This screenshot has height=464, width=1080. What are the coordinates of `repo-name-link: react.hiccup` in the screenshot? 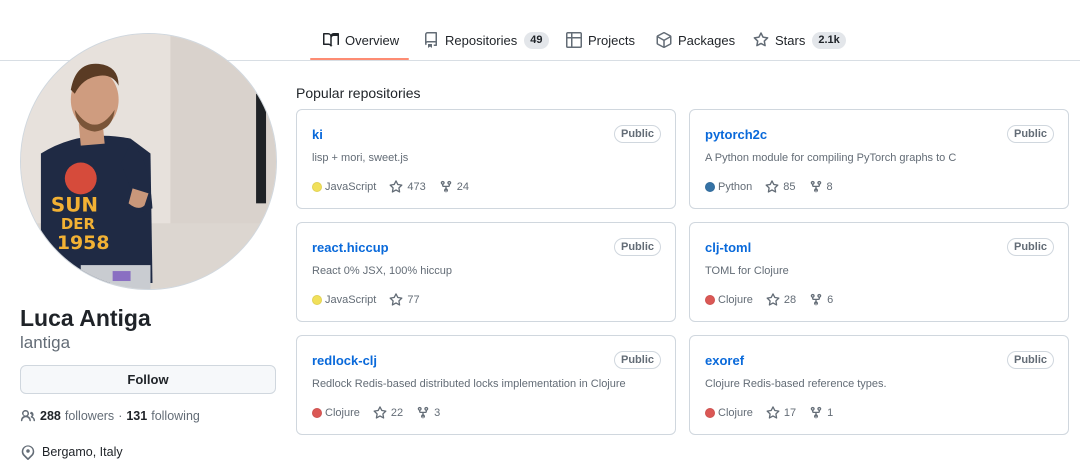 It's located at (350, 247).